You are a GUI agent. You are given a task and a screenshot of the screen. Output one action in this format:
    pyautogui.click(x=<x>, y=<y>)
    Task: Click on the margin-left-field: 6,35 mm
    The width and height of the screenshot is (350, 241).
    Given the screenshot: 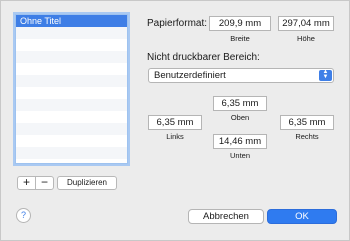 What is the action you would take?
    pyautogui.click(x=175, y=122)
    